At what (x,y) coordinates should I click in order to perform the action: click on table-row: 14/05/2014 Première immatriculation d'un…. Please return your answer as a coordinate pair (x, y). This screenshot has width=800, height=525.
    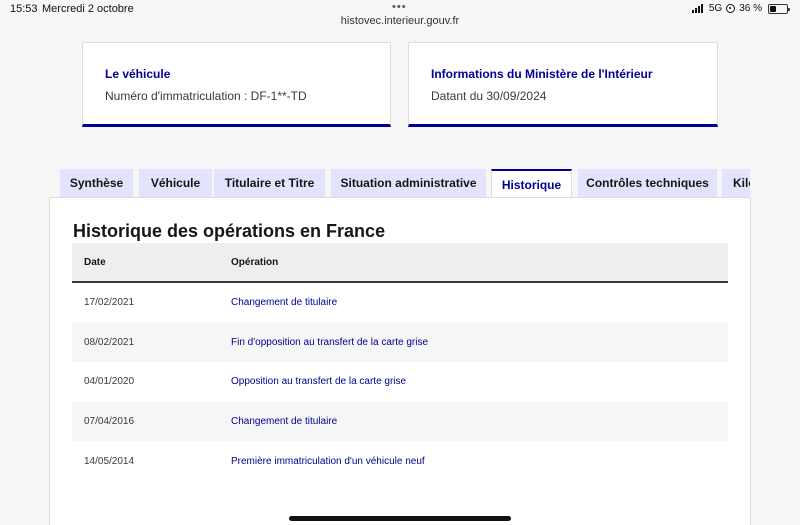
    Looking at the image, I should click on (400, 461).